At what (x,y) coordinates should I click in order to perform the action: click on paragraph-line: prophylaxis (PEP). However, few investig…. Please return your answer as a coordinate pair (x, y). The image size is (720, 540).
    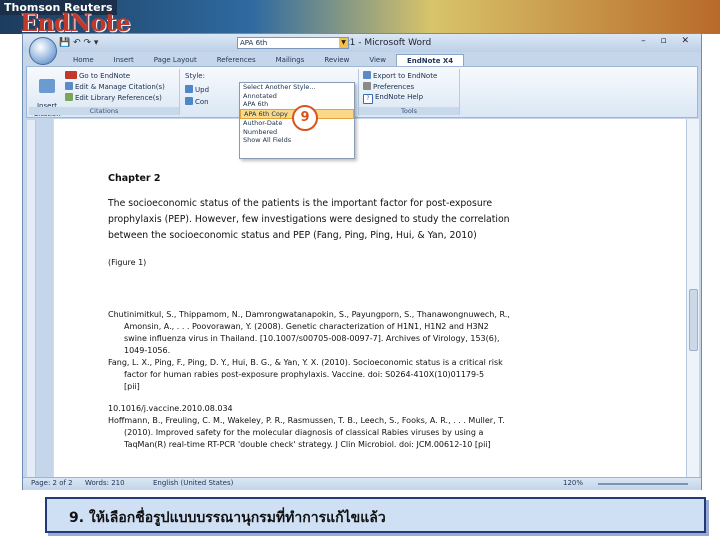
    Looking at the image, I should click on (309, 219).